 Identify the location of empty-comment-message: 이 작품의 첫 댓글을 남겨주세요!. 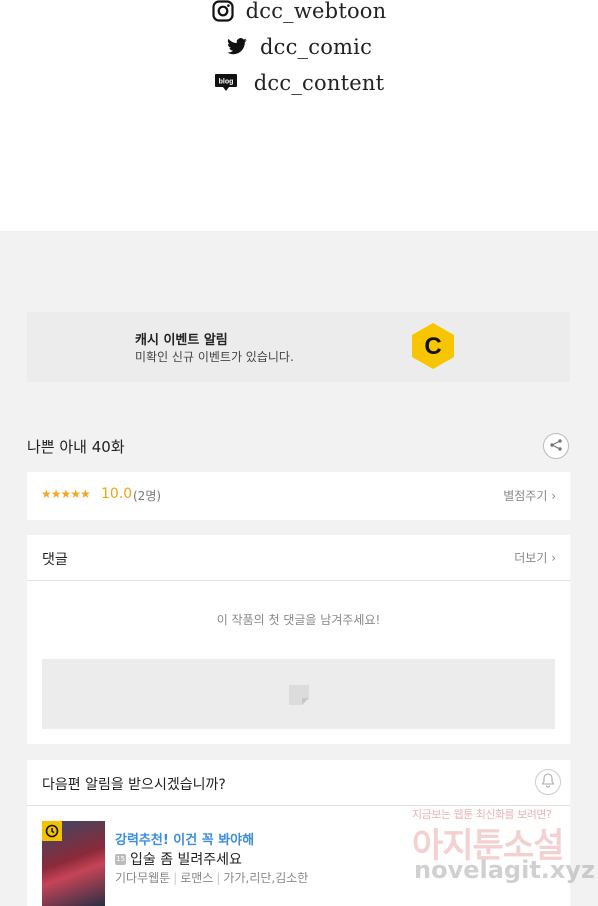
(298, 620).